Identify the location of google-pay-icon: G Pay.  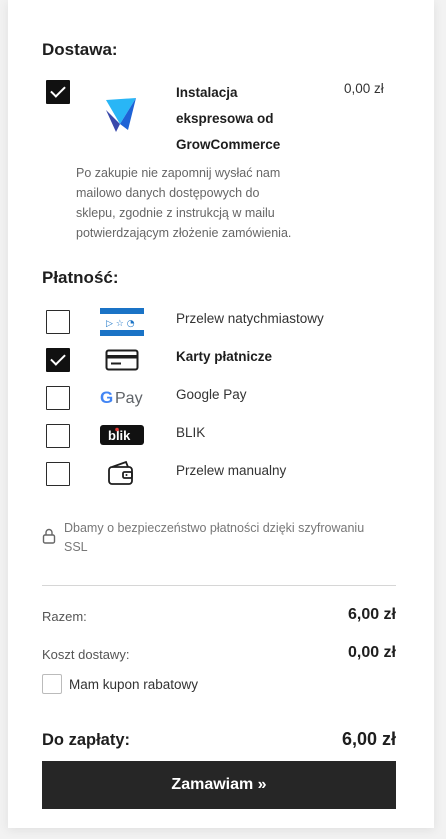
(121, 397).